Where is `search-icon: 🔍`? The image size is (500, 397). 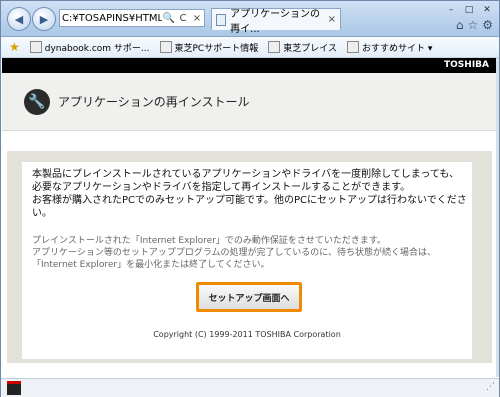 search-icon: 🔍 is located at coordinates (169, 18).